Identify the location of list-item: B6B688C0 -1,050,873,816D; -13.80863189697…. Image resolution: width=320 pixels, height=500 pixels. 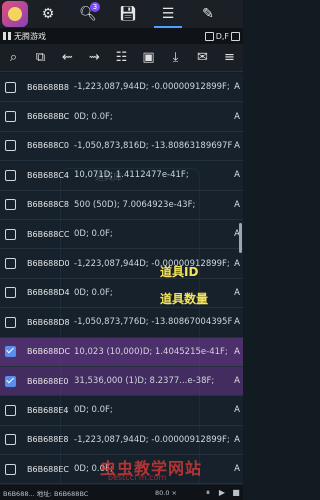
(121, 147).